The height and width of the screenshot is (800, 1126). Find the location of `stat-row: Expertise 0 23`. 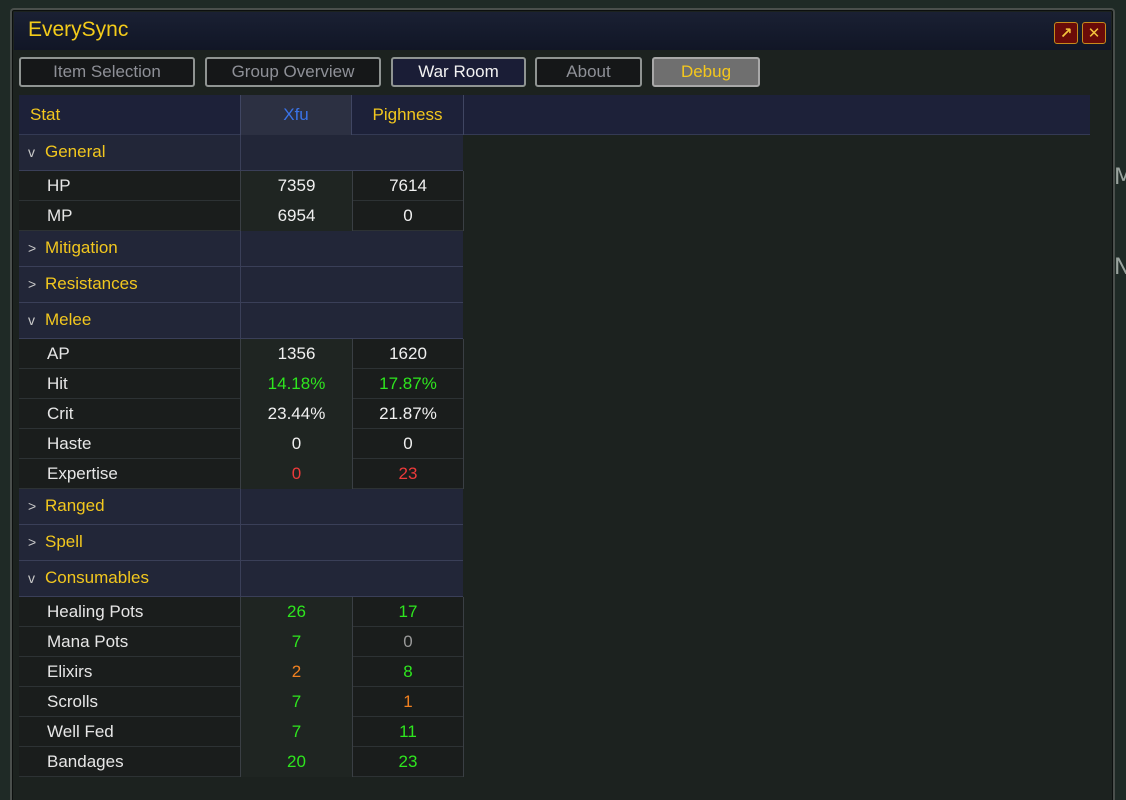

stat-row: Expertise 0 23 is located at coordinates (241, 474).